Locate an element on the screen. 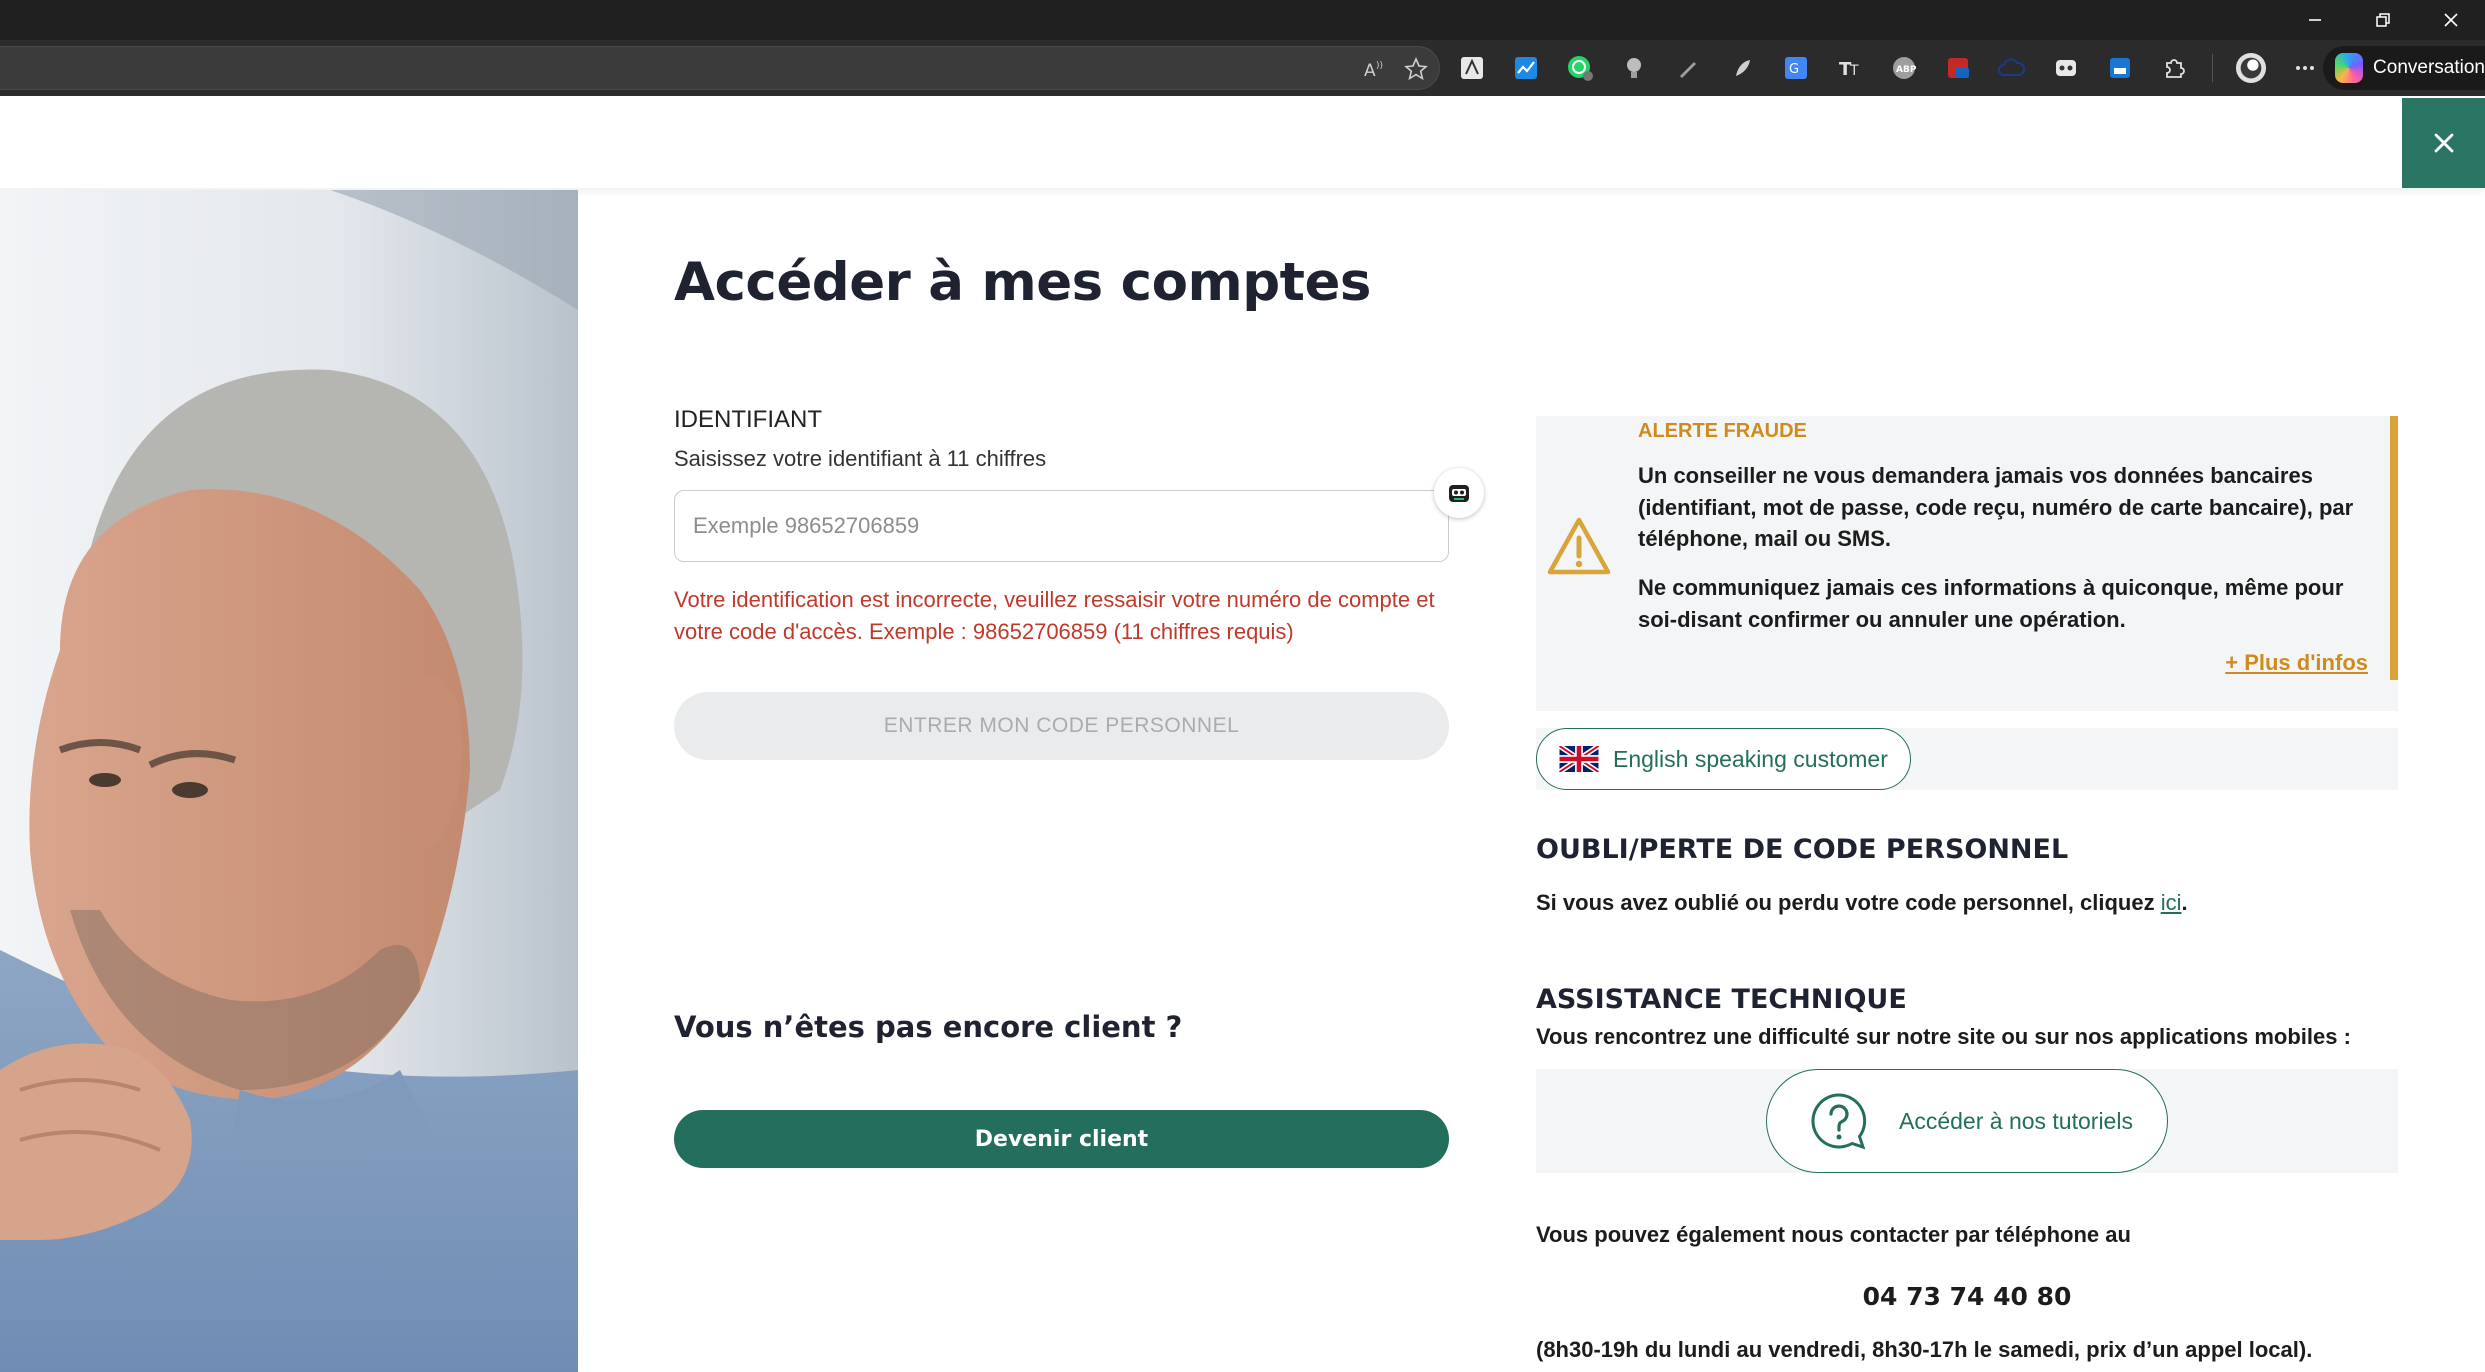  window-titlebar is located at coordinates (1242, 20).